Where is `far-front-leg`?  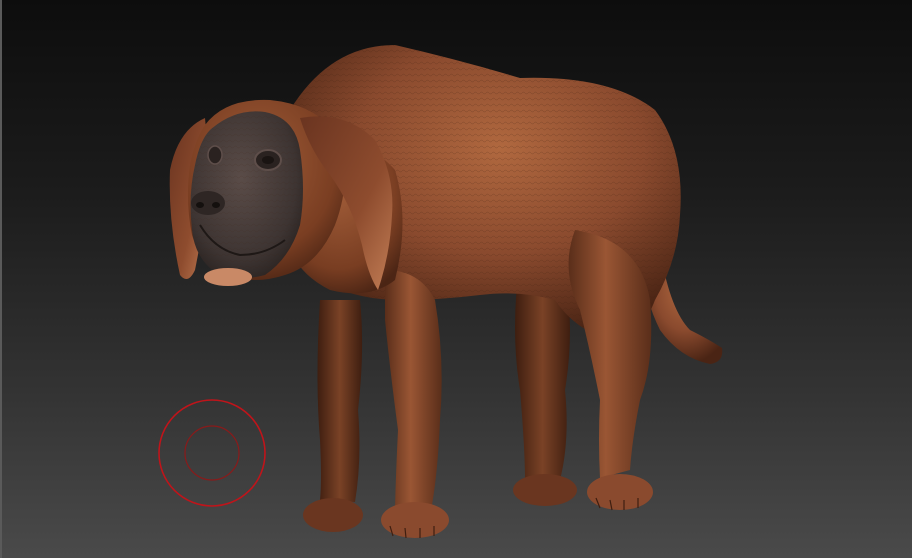
far-front-leg is located at coordinates (333, 416).